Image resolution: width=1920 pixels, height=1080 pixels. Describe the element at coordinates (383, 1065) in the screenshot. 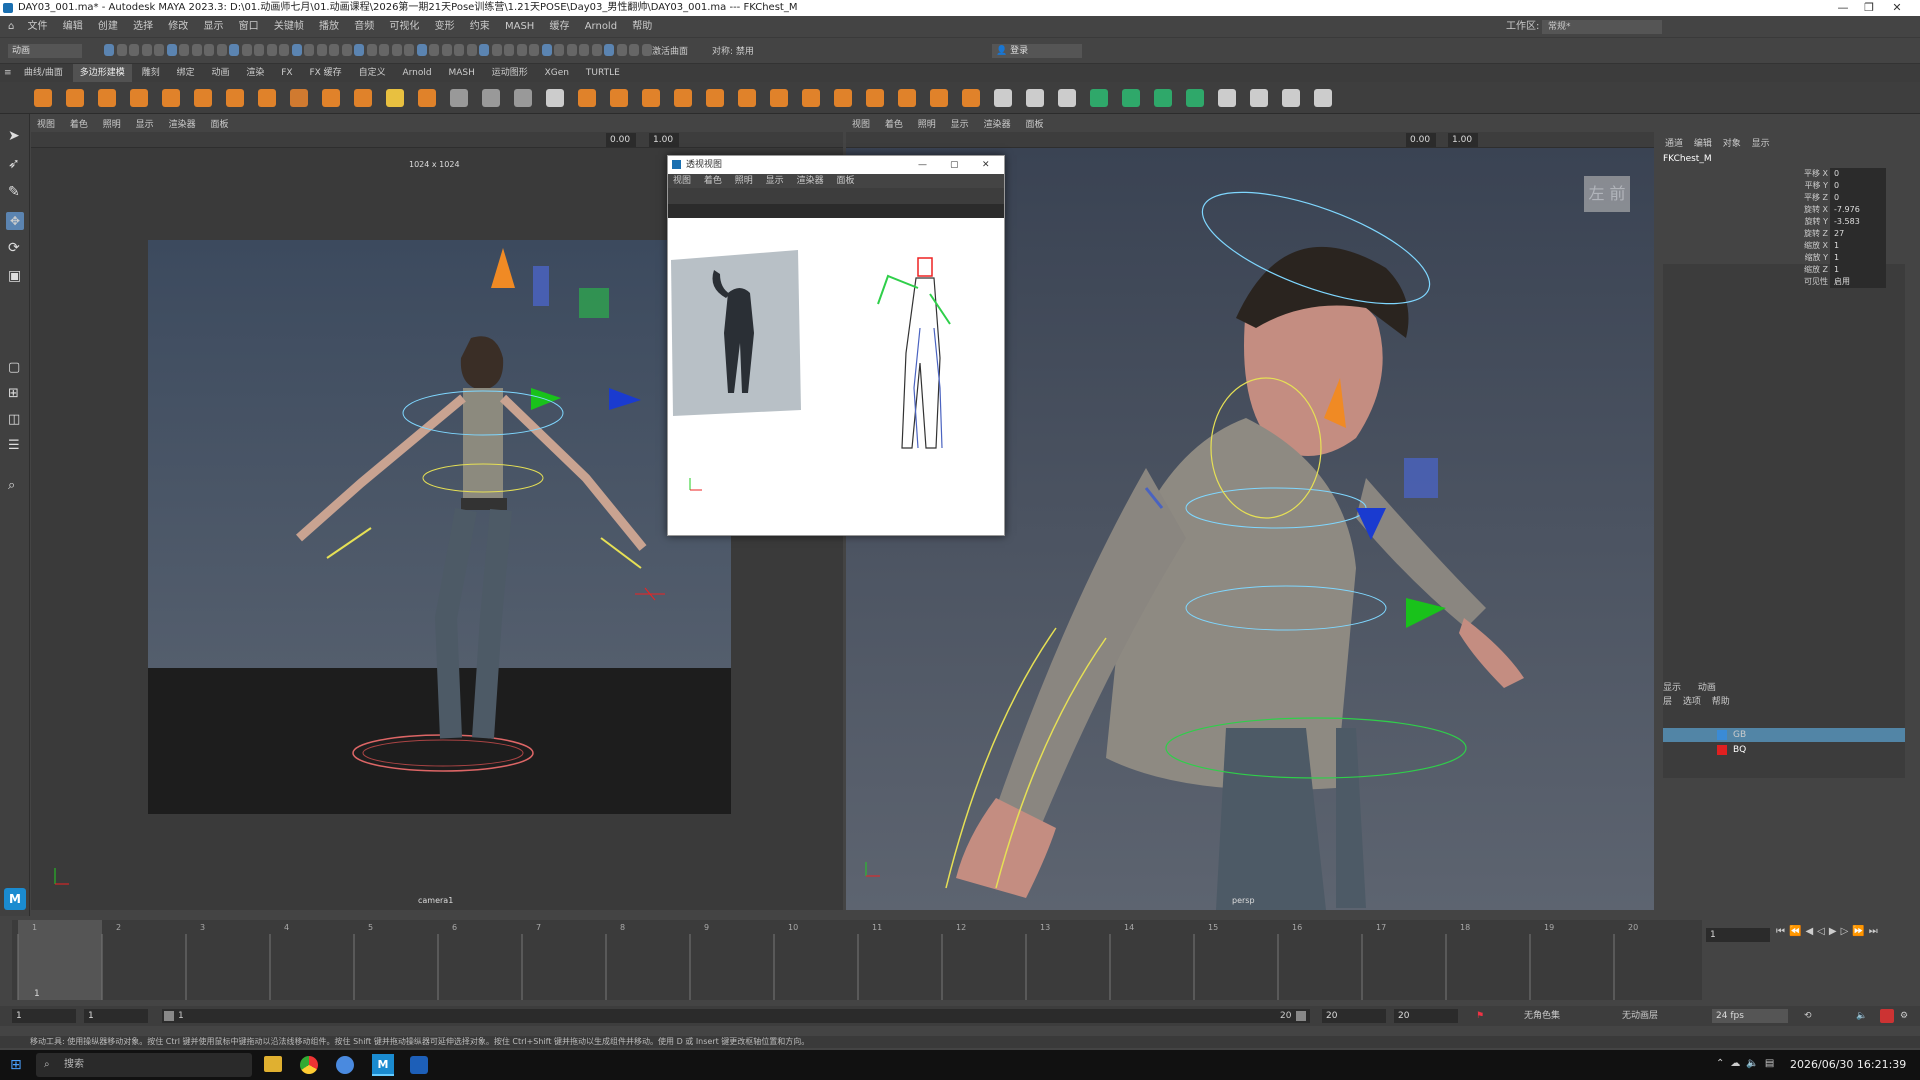

I see `maya-taskbar-icon: M` at that location.